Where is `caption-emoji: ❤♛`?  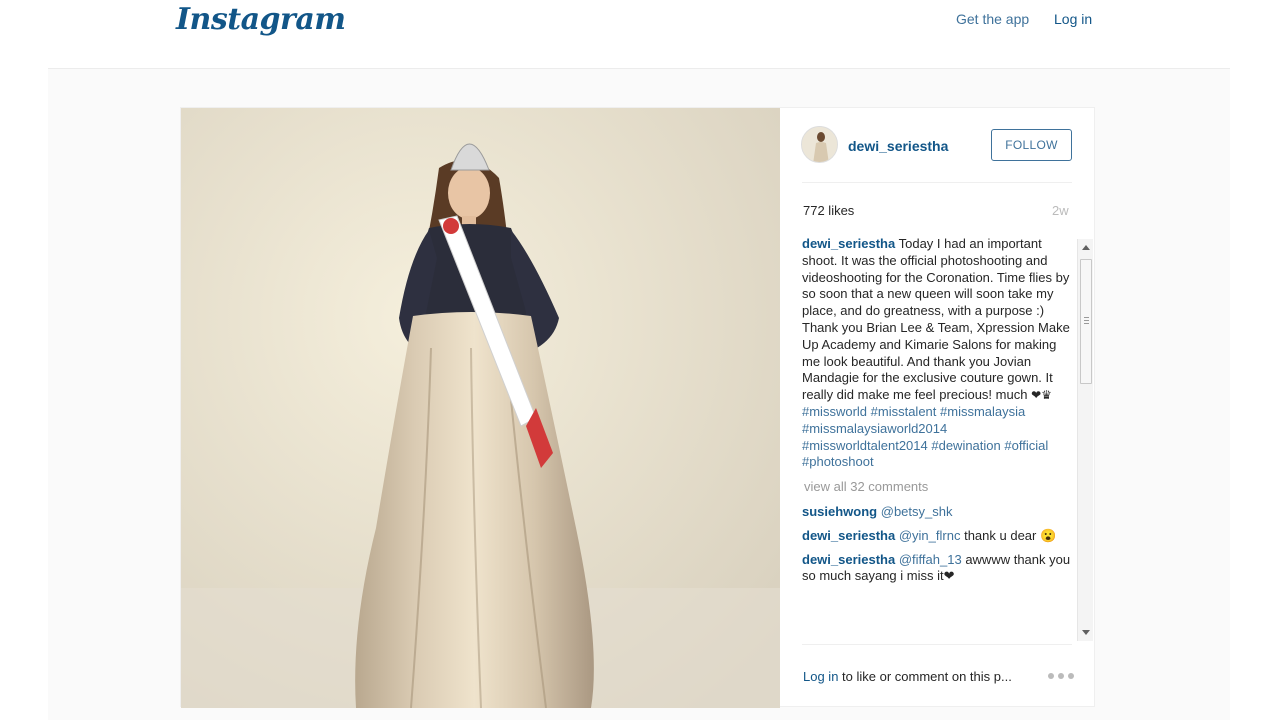
caption-emoji: ❤♛ is located at coordinates (1041, 395).